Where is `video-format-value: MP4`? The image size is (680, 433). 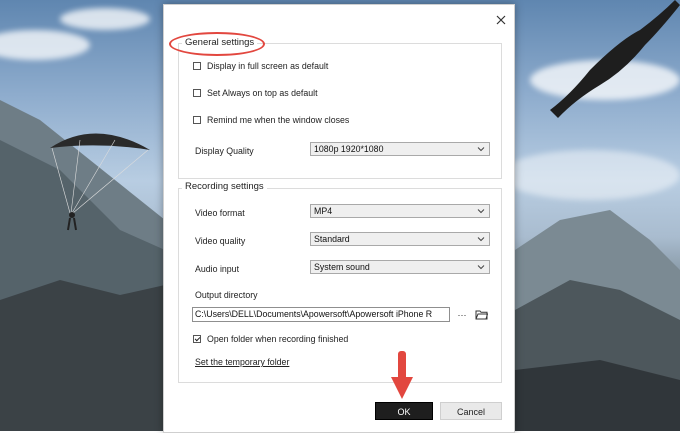
video-format-value: MP4 is located at coordinates (323, 211).